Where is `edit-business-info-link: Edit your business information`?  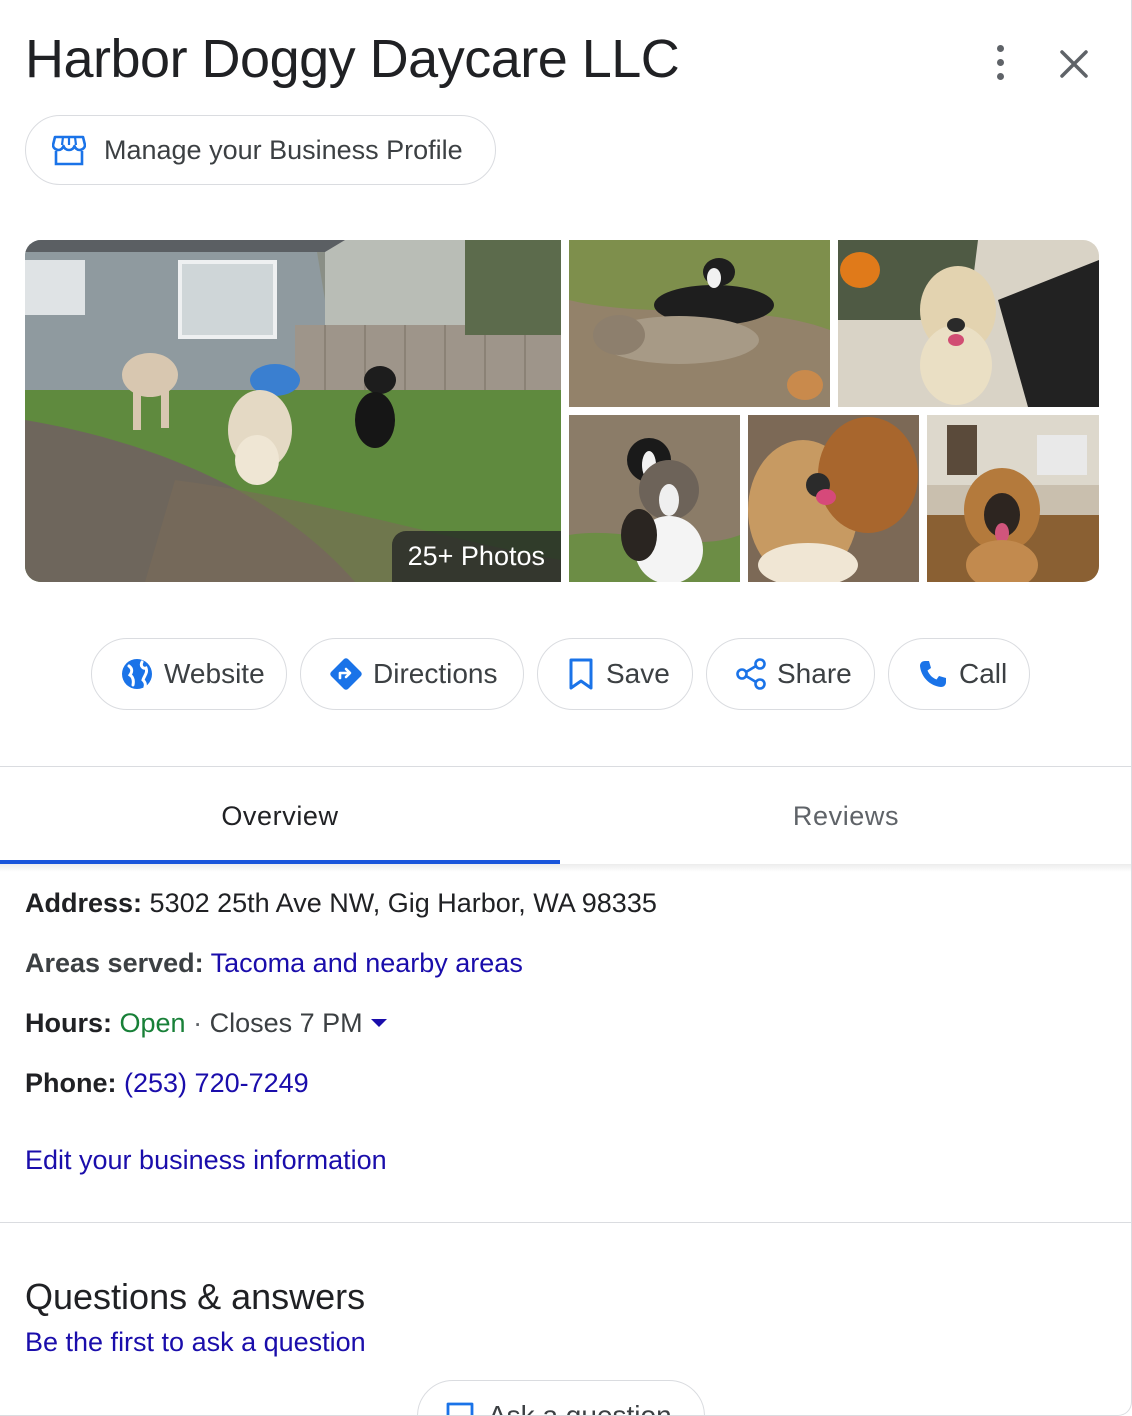
edit-business-info-link: Edit your business information is located at coordinates (206, 1160).